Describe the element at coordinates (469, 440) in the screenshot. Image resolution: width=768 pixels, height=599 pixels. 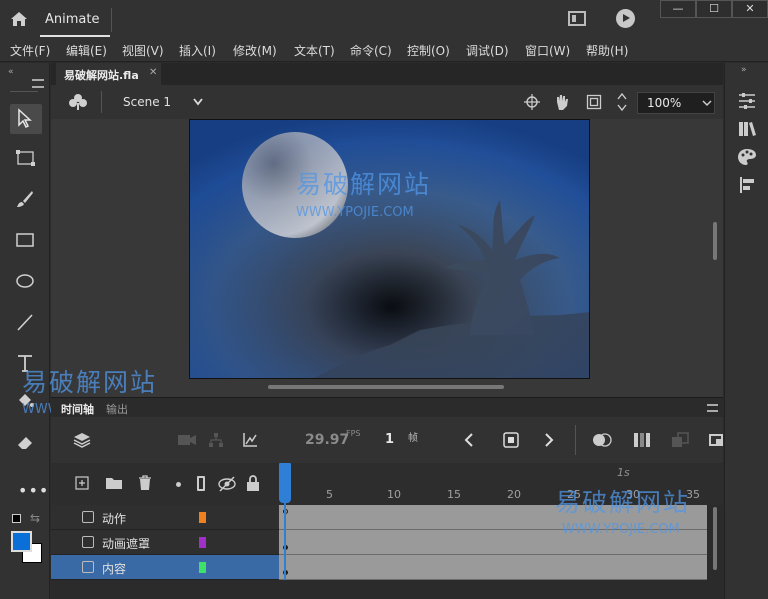
I see `previous-frame-icon` at that location.